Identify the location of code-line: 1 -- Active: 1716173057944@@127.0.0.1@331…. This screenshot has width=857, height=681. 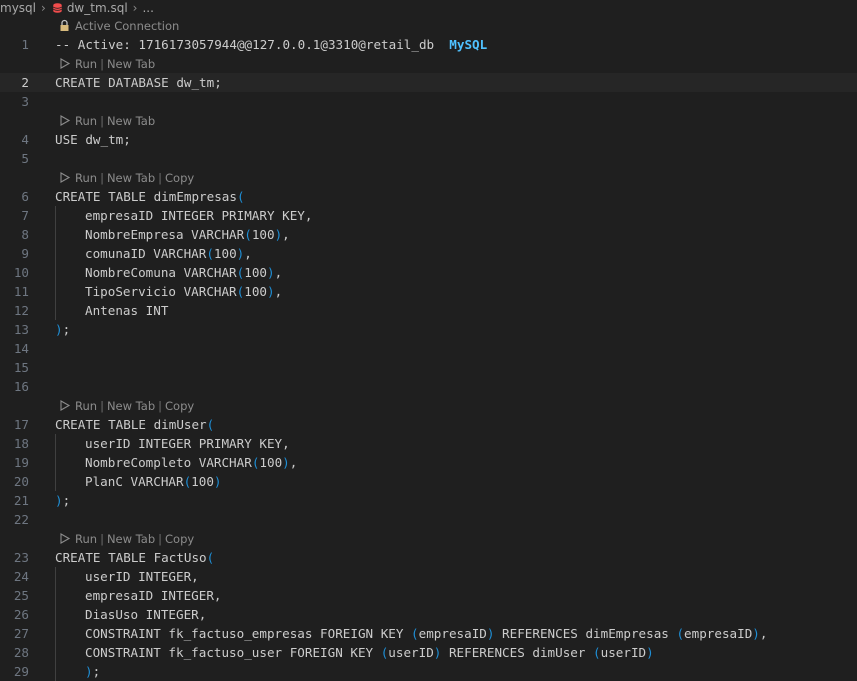
(428, 44).